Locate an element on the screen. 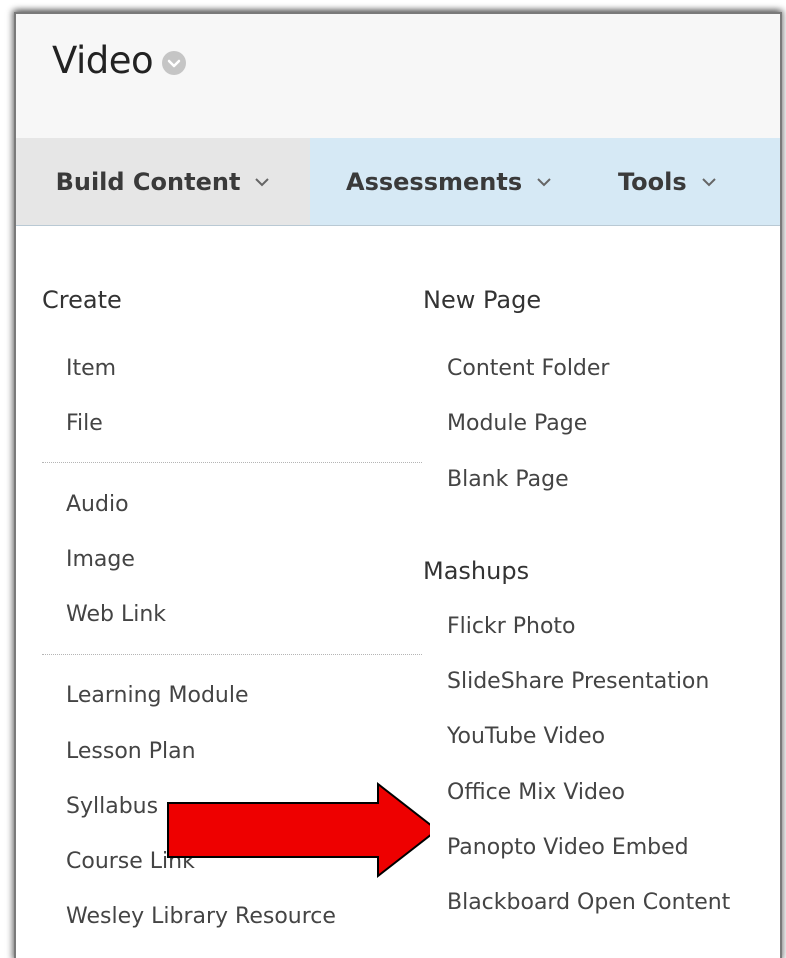 This screenshot has width=786, height=958. menu-item-audio: Audio is located at coordinates (97, 504).